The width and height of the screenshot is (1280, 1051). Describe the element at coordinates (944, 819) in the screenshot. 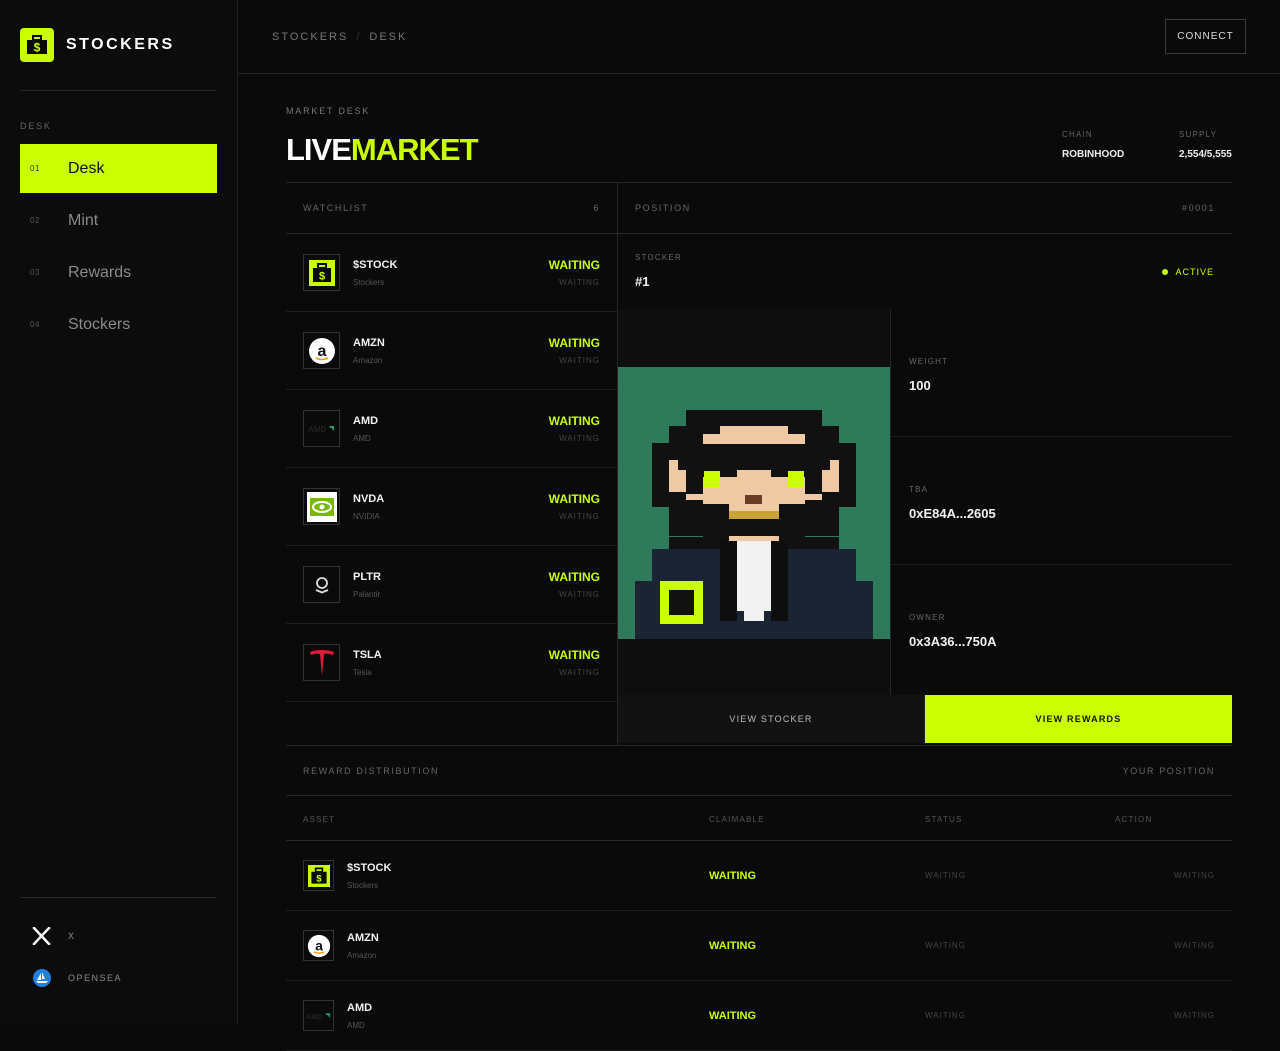

I see `col-status: STATUS` at that location.